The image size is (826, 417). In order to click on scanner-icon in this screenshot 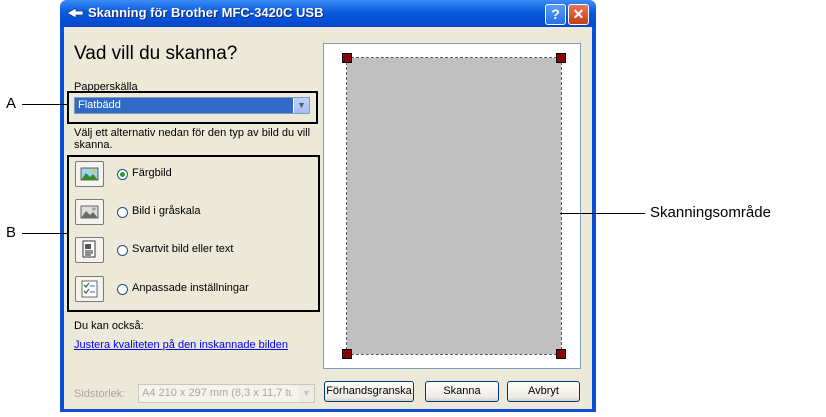, I will do `click(75, 13)`.